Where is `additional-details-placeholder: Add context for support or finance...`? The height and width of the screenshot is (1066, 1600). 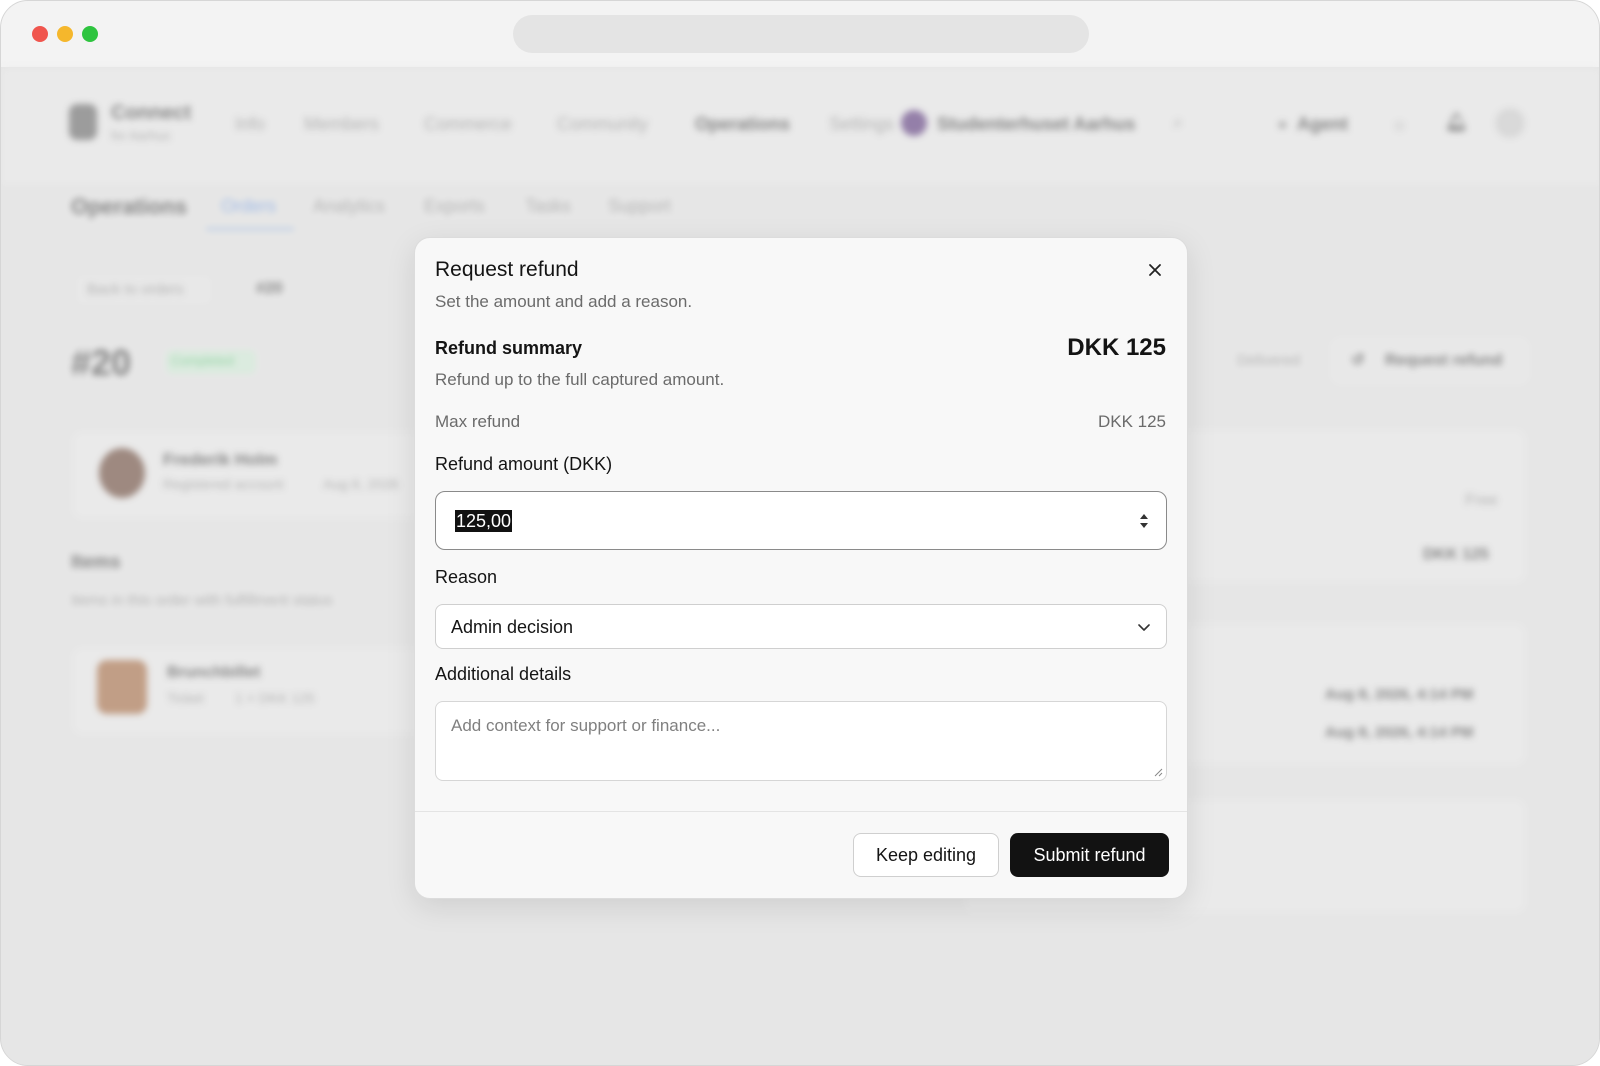 additional-details-placeholder: Add context for support or finance... is located at coordinates (585, 726).